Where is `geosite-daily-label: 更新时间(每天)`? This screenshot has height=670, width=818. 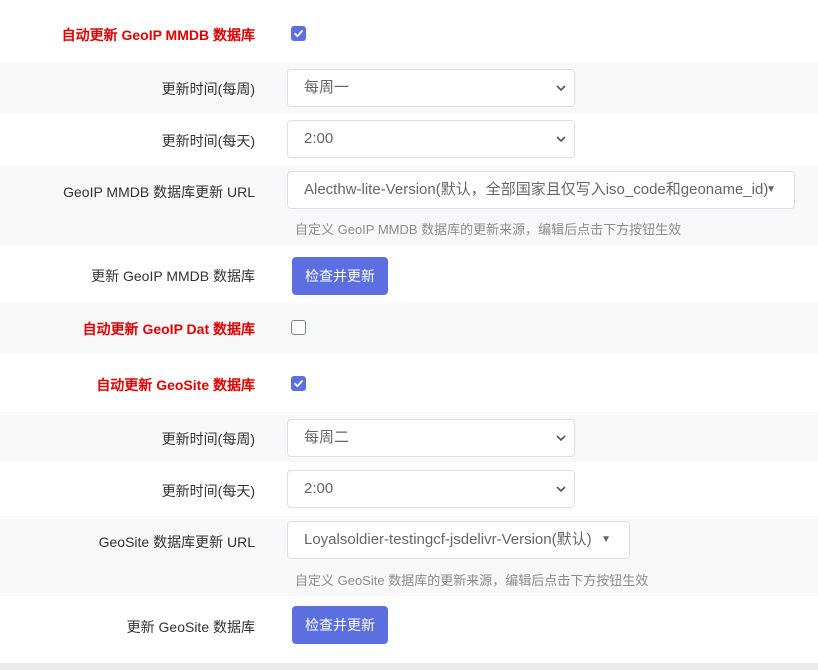 geosite-daily-label: 更新时间(每天) is located at coordinates (208, 491).